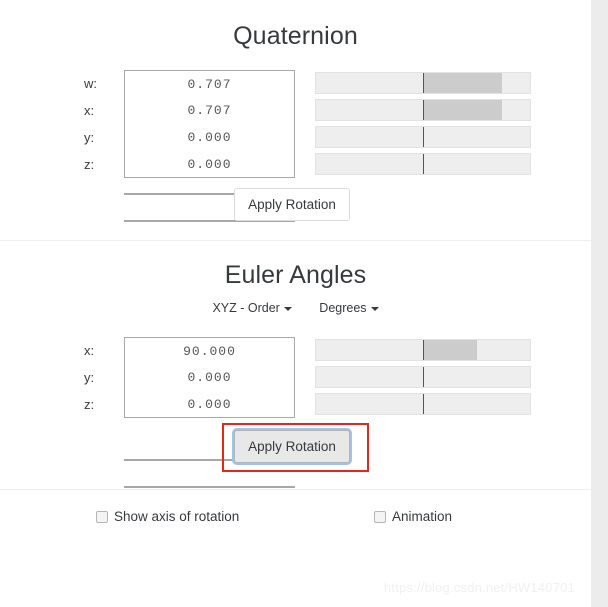 The width and height of the screenshot is (608, 607). Describe the element at coordinates (295, 164) in the screenshot. I see `quaternion-row-z: z: 0.000` at that location.